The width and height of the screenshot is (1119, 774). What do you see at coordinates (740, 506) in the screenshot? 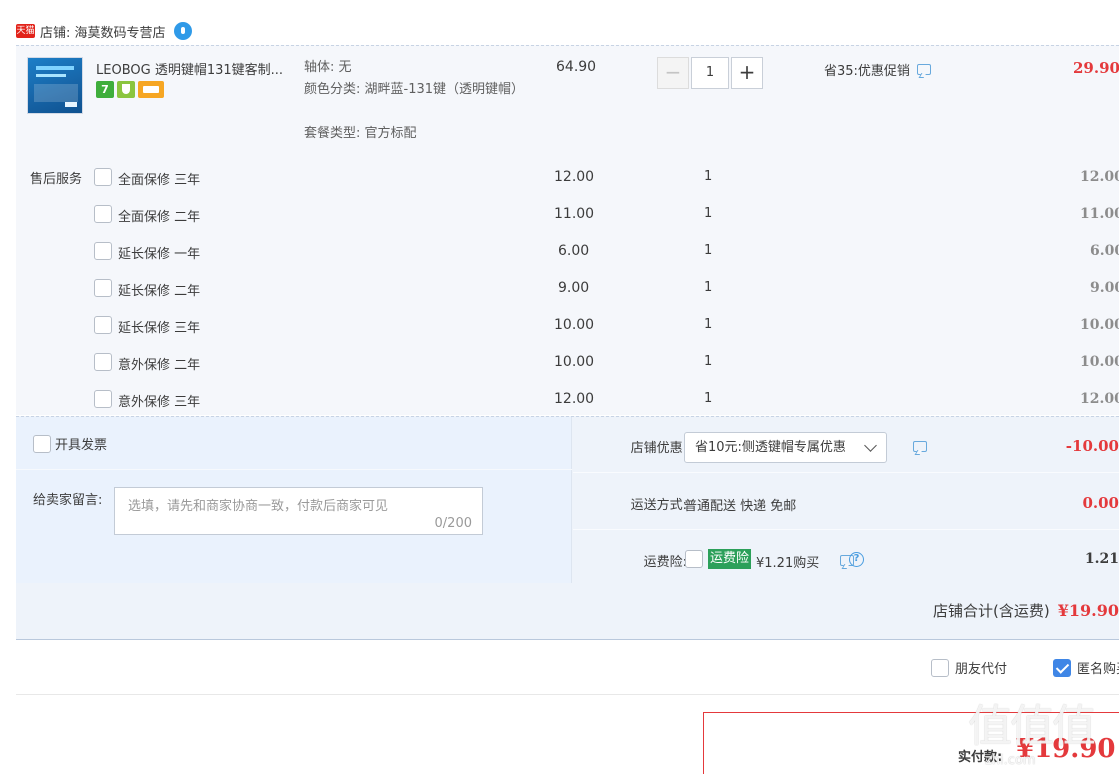
I see `shipping-method: 普通配送 快递 免邮` at bounding box center [740, 506].